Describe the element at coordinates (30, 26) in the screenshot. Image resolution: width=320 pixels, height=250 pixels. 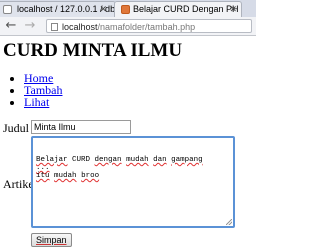
I see `forward-icon: →` at that location.